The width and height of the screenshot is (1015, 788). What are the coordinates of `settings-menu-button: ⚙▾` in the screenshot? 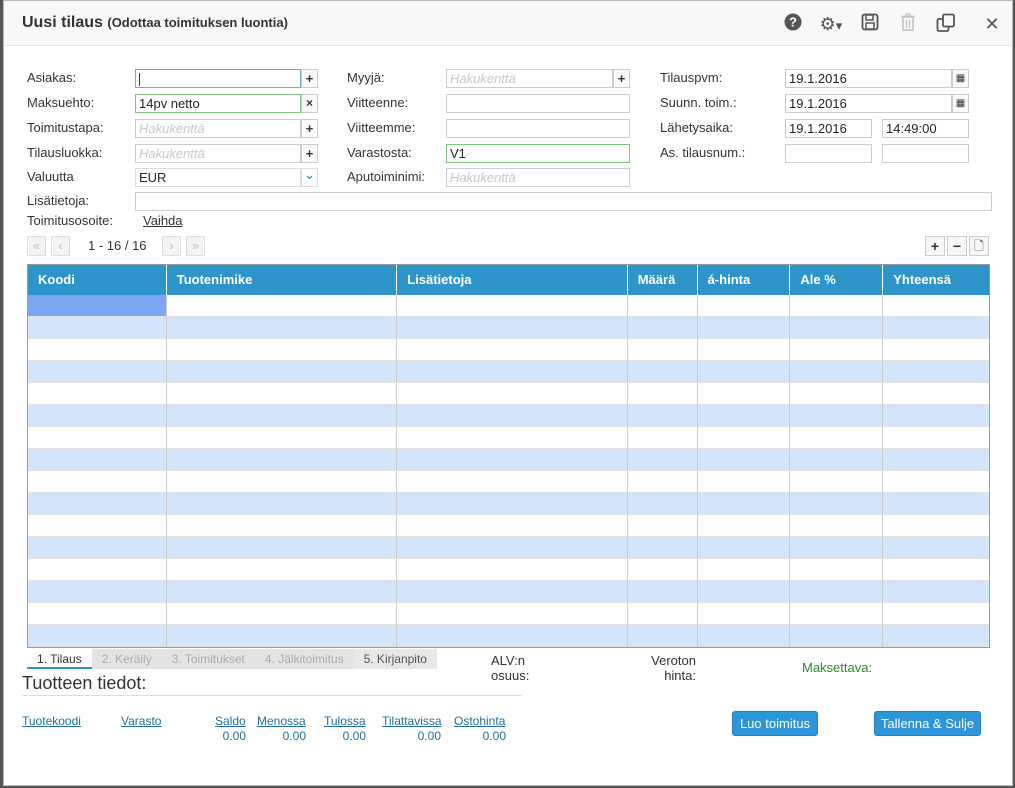 It's located at (831, 24).